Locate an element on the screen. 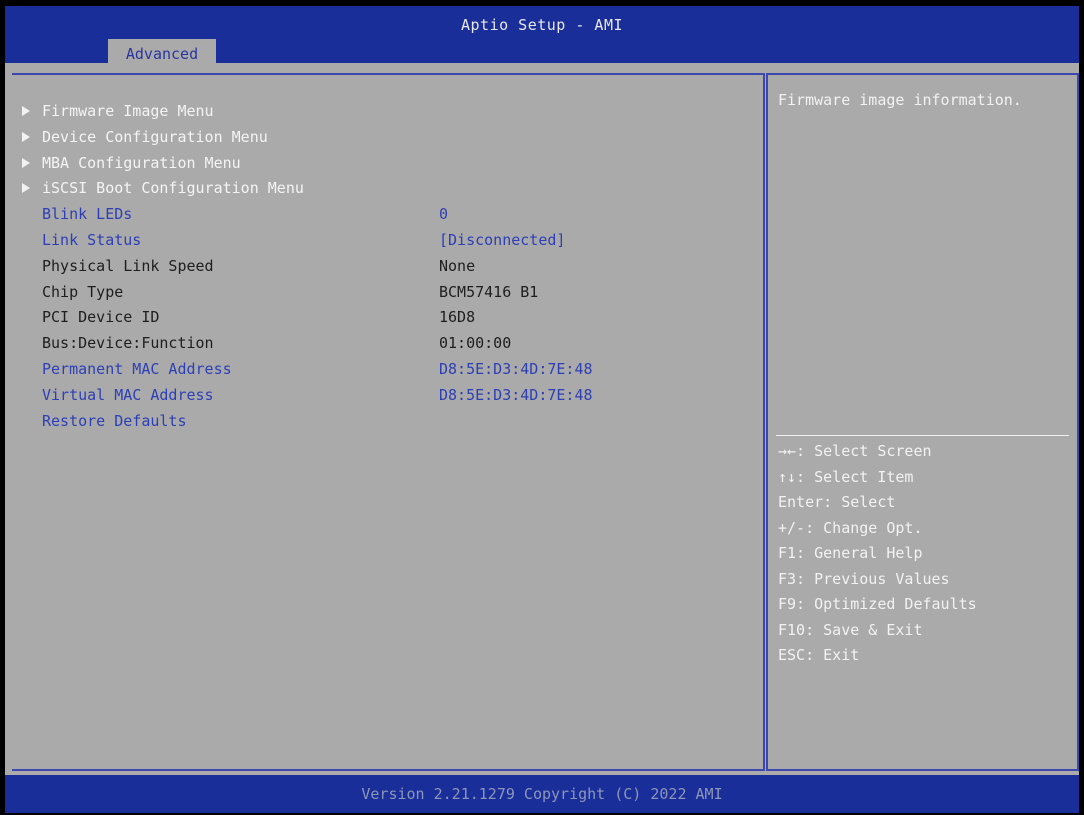 This screenshot has height=815, width=1084. menu-item-label: Physical Link Speed is located at coordinates (128, 265).